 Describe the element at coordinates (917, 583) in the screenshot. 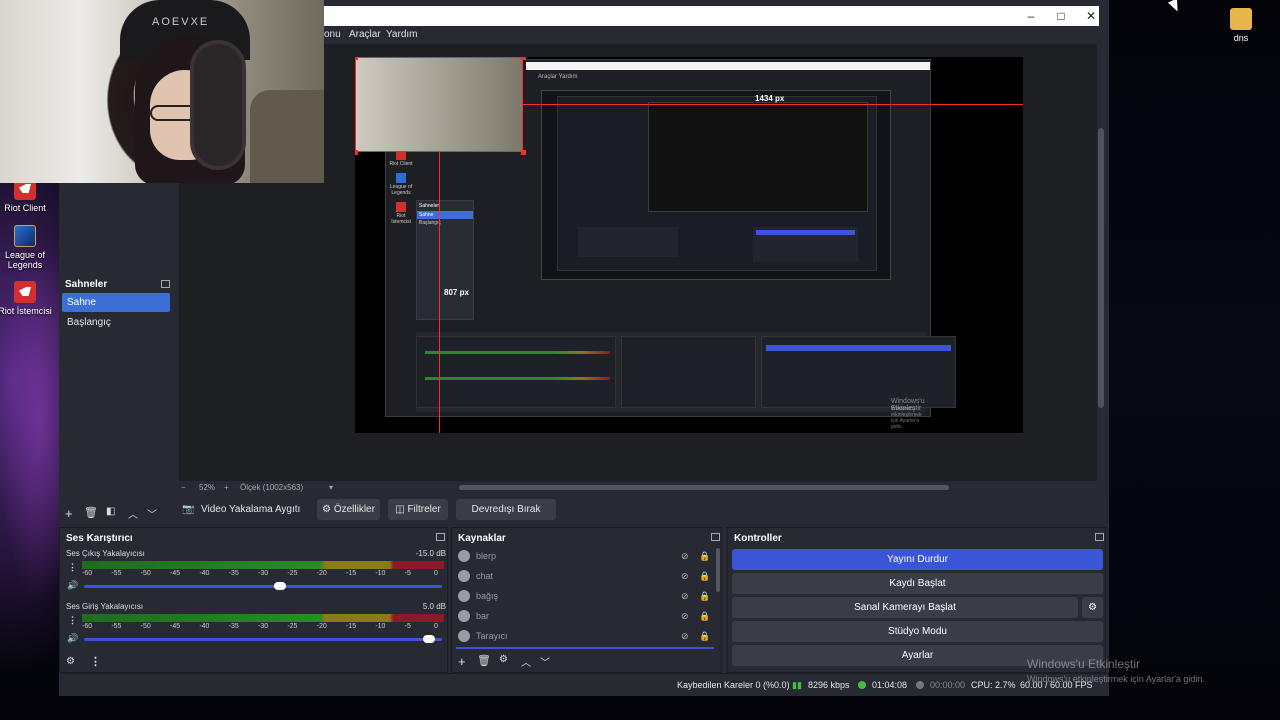

I see `start-recording-button: Kaydı Başlat` at that location.